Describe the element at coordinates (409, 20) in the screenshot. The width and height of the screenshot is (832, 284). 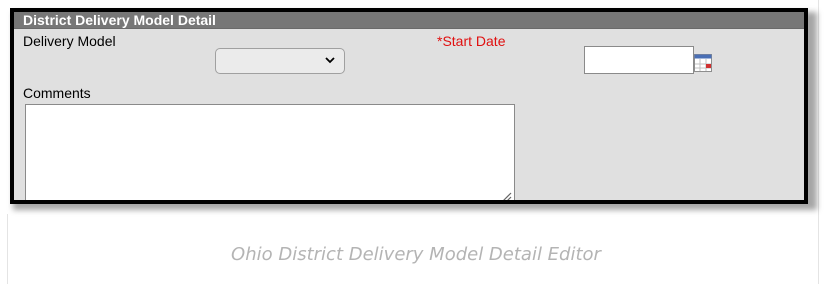
I see `panel-title: District Delivery Model Detail` at that location.